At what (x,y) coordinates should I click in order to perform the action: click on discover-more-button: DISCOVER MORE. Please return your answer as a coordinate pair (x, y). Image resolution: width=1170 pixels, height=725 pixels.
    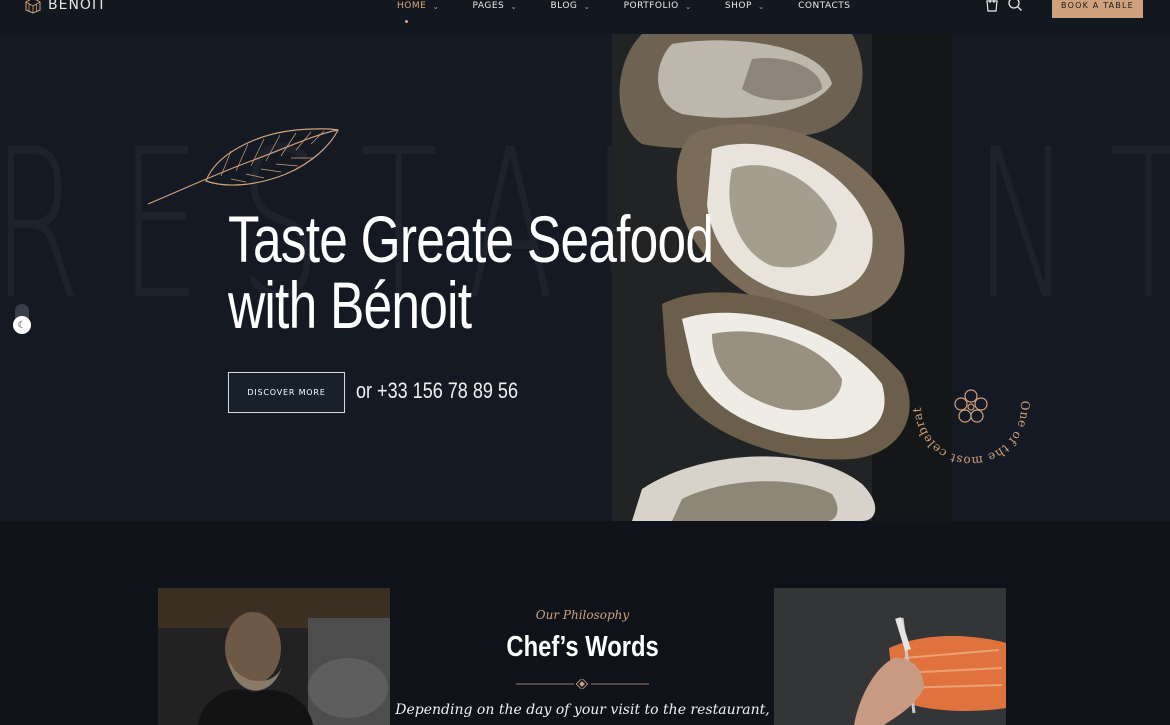
    Looking at the image, I should click on (286, 392).